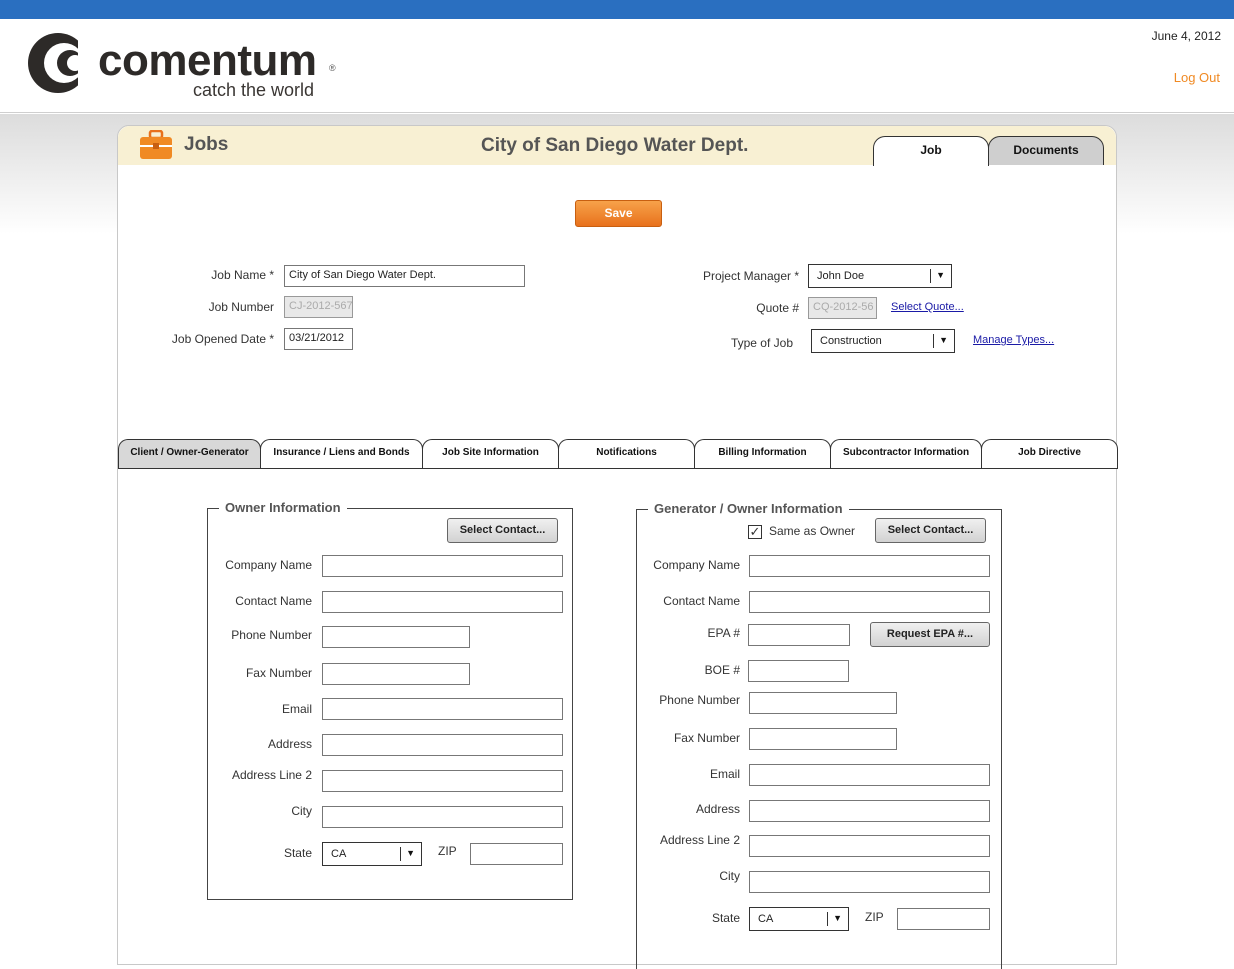  I want to click on owner-contact-name-input, so click(442, 602).